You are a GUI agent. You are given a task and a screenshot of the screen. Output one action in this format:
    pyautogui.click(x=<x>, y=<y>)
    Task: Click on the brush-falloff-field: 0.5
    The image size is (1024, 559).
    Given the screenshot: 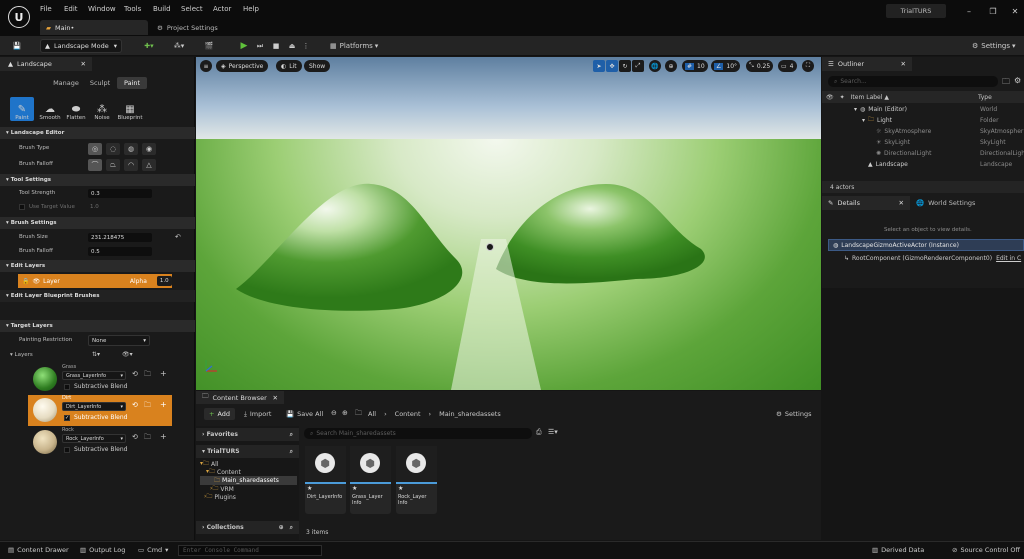 What is the action you would take?
    pyautogui.click(x=120, y=251)
    